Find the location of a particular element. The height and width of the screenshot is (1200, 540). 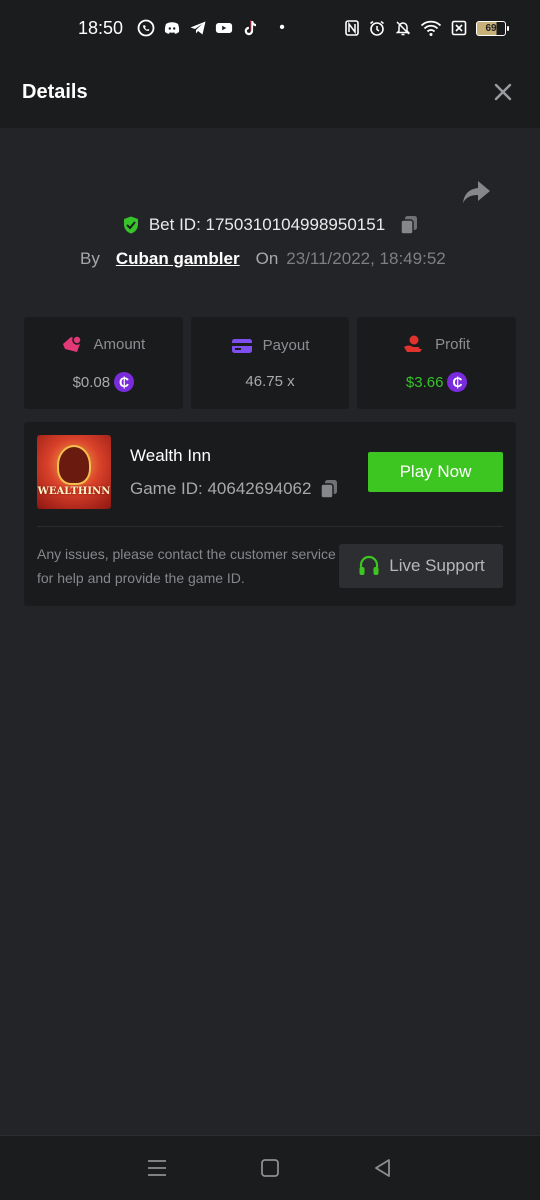

youtube-icon is located at coordinates (224, 28).